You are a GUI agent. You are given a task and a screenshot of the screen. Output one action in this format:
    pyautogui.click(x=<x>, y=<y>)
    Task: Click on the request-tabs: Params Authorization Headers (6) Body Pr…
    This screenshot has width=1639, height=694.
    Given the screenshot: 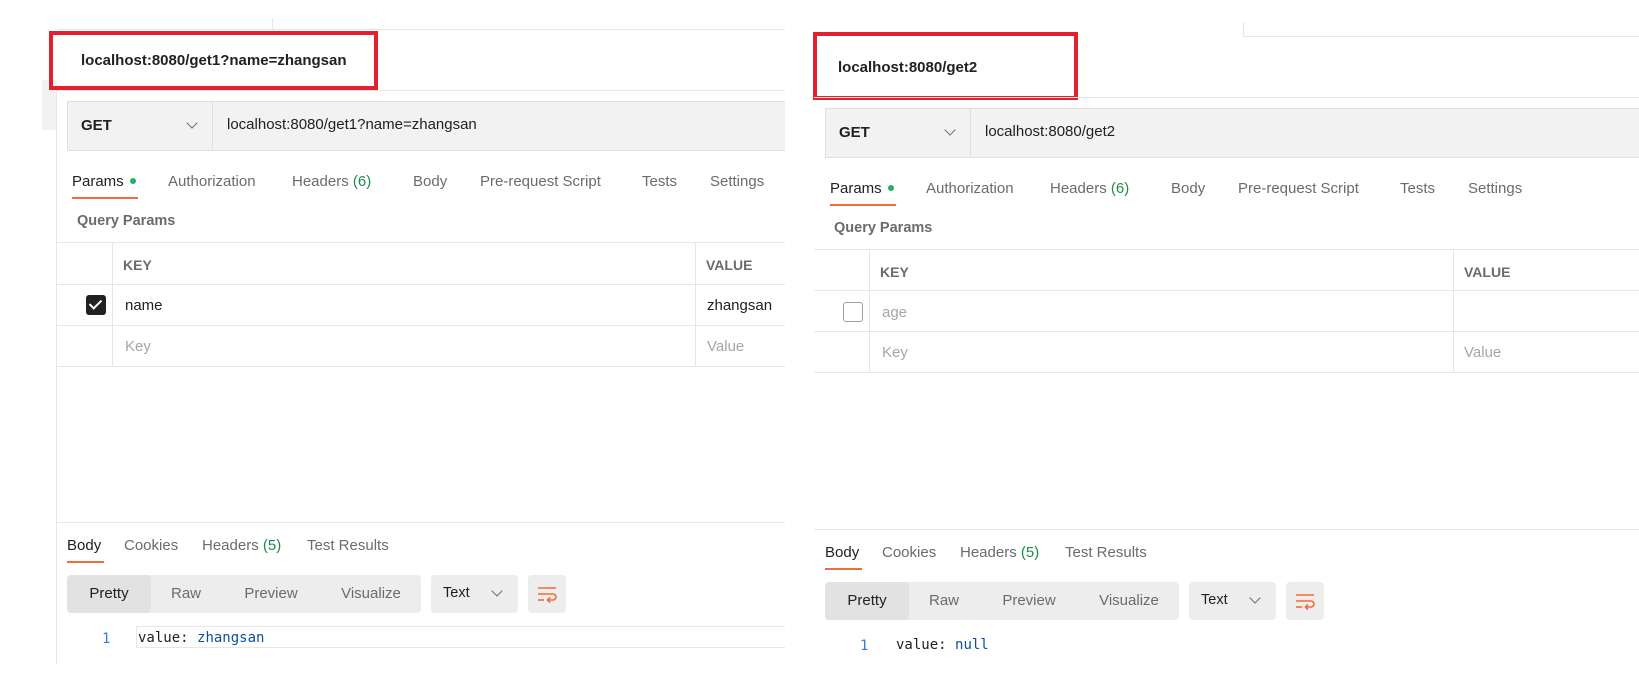 What is the action you would take?
    pyautogui.click(x=1234, y=192)
    